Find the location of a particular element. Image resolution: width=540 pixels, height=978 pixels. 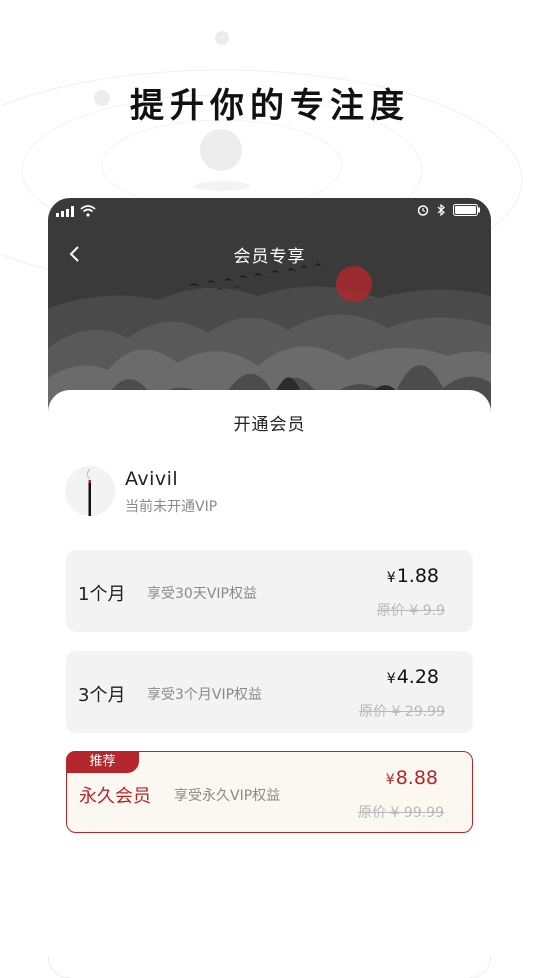

incense-icon is located at coordinates (88, 492).